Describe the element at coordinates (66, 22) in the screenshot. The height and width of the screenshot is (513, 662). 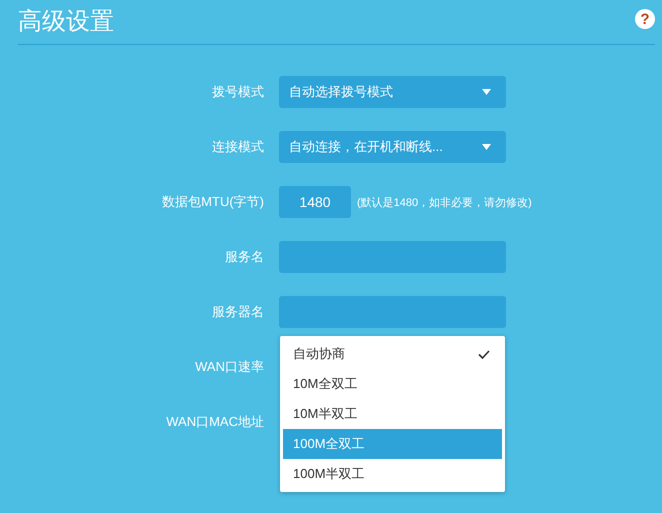
I see `page-title: 高级设置` at that location.